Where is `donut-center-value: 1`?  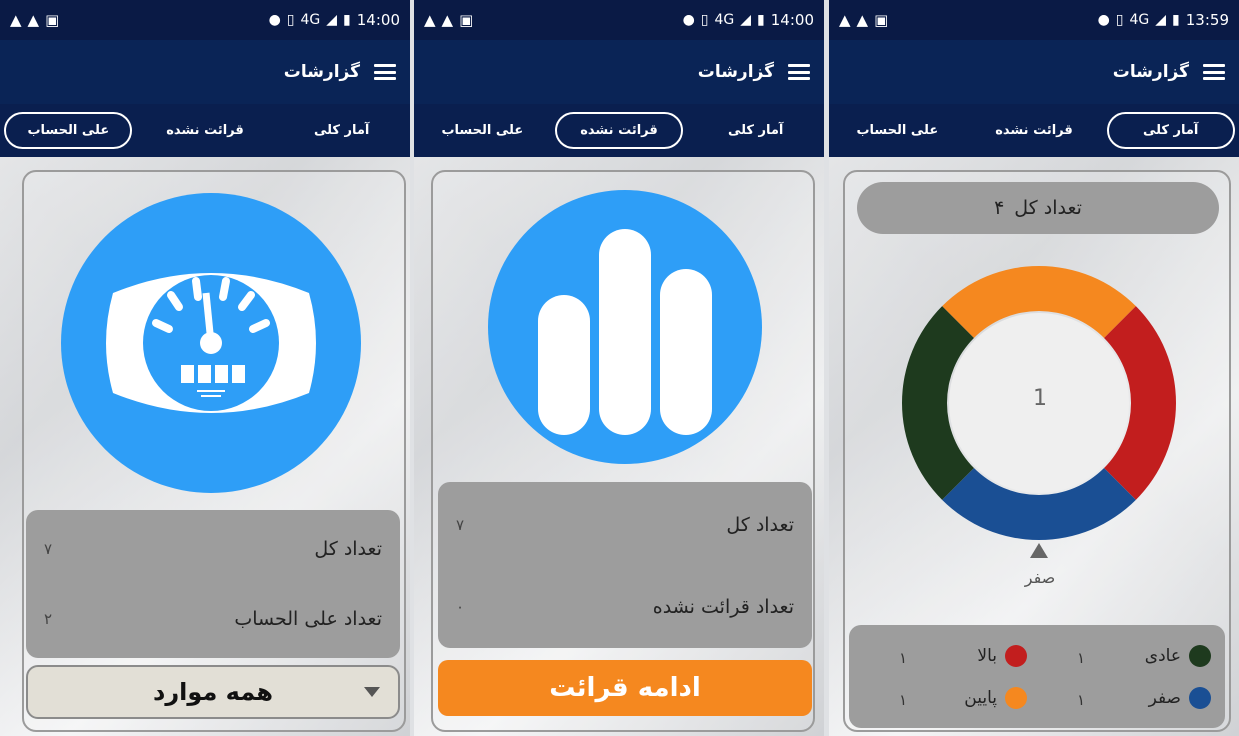
donut-center-value: 1 is located at coordinates (1040, 398).